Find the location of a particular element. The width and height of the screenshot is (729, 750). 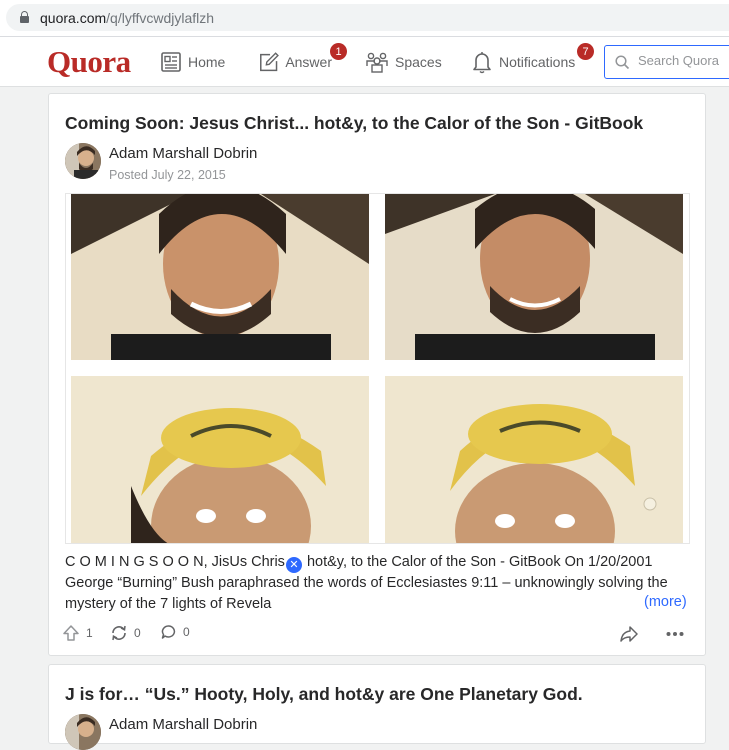

comment-button: 0 is located at coordinates (175, 632).